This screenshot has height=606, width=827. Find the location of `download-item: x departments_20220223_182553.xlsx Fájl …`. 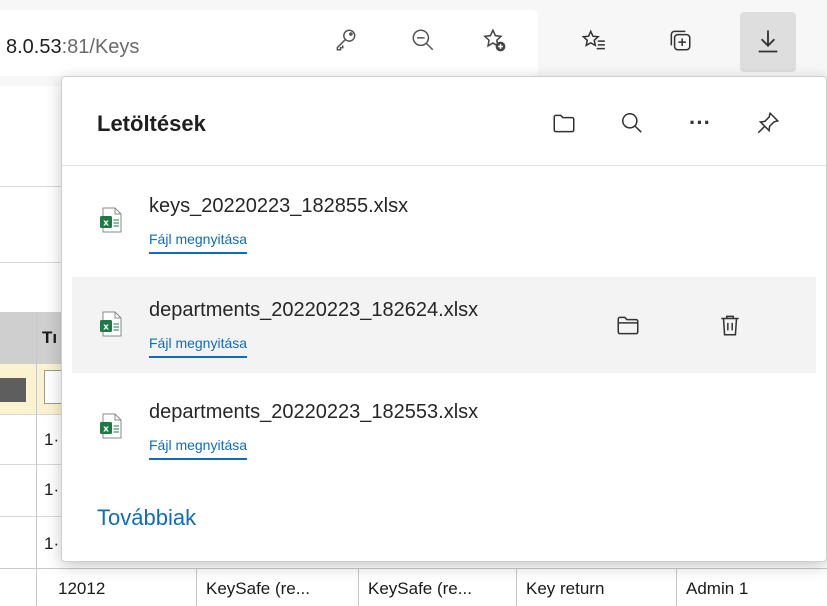

download-item: x departments_20220223_182553.xlsx Fájl … is located at coordinates (444, 427).